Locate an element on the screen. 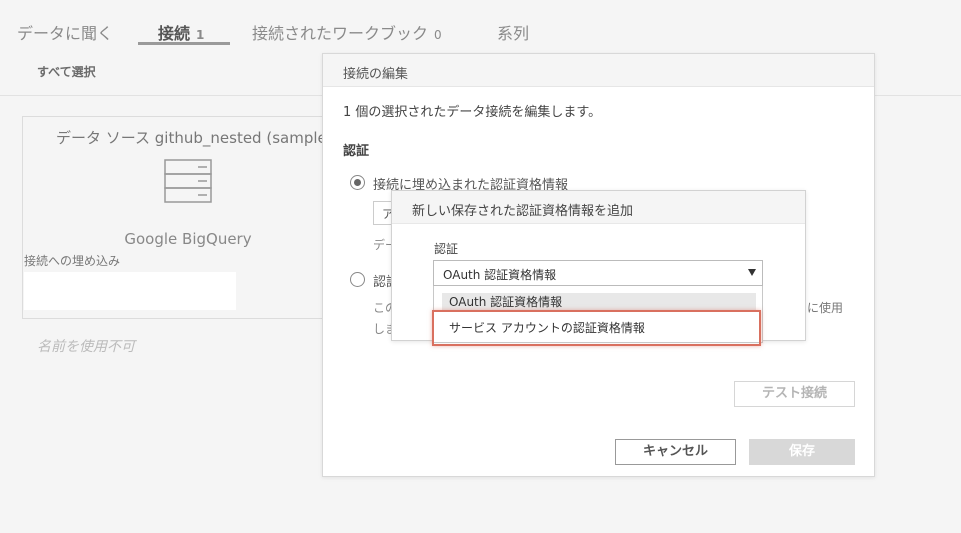 The width and height of the screenshot is (961, 533). test-connection-button: テスト接続 is located at coordinates (794, 394).